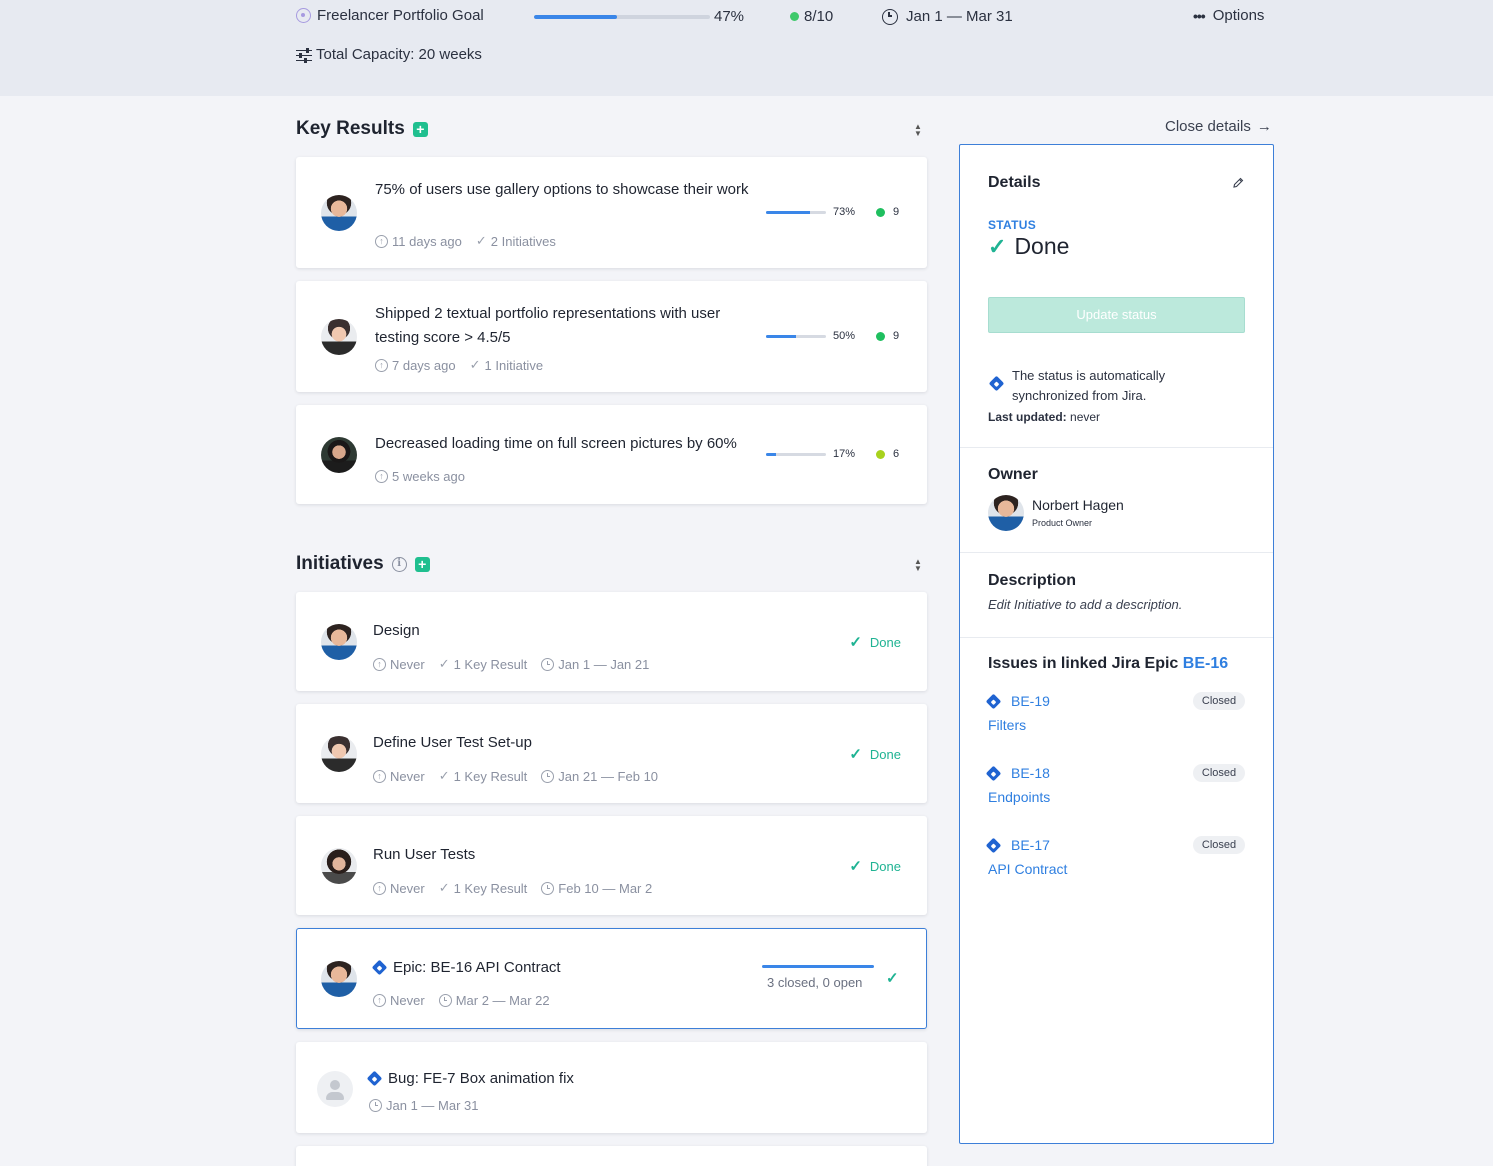  What do you see at coordinates (1028, 246) in the screenshot?
I see `status-value: ✓ Done` at bounding box center [1028, 246].